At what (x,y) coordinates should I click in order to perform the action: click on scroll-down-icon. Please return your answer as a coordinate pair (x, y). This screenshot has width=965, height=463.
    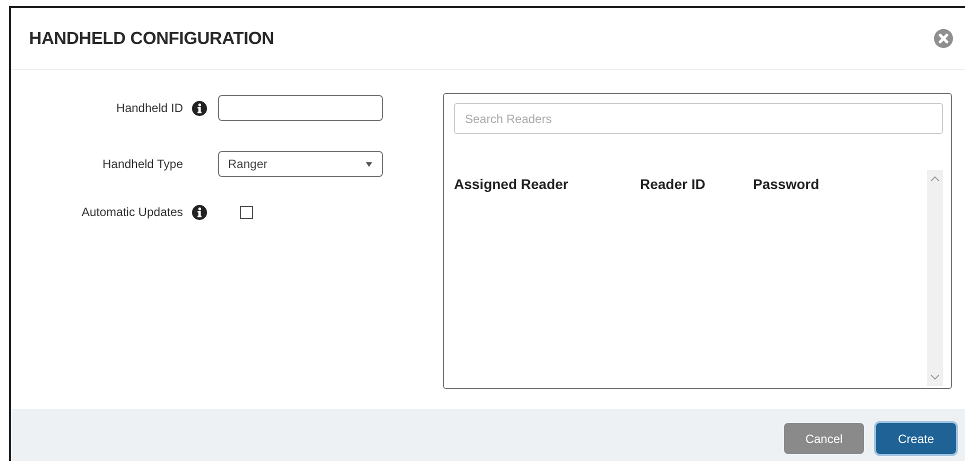
    Looking at the image, I should click on (935, 377).